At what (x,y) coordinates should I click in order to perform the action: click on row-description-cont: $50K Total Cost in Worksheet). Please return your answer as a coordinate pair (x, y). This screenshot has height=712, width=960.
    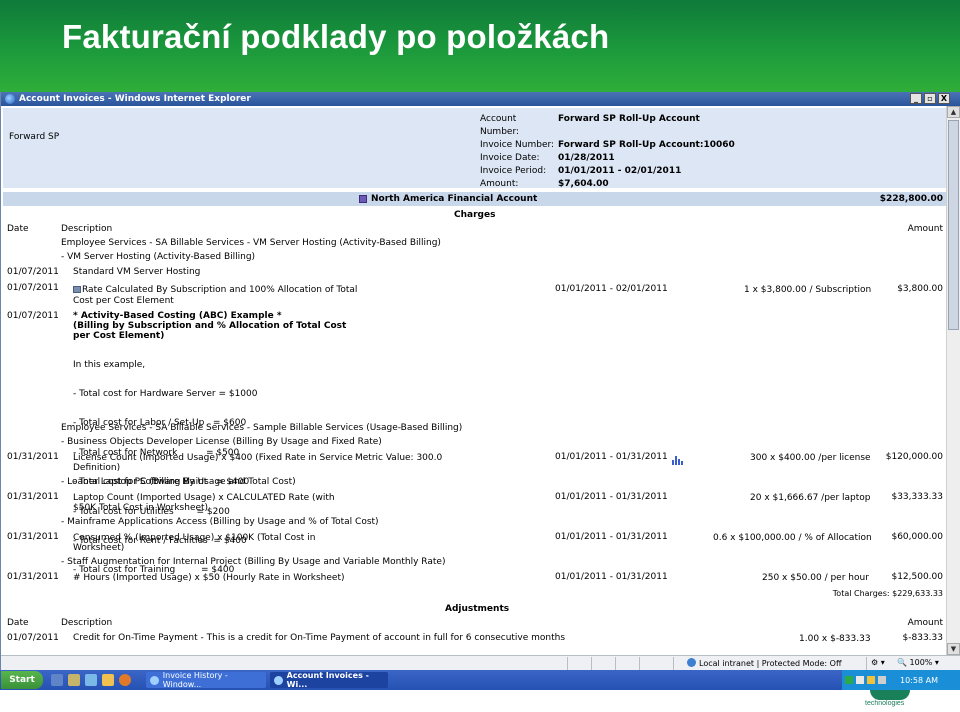
    Looking at the image, I should click on (141, 508).